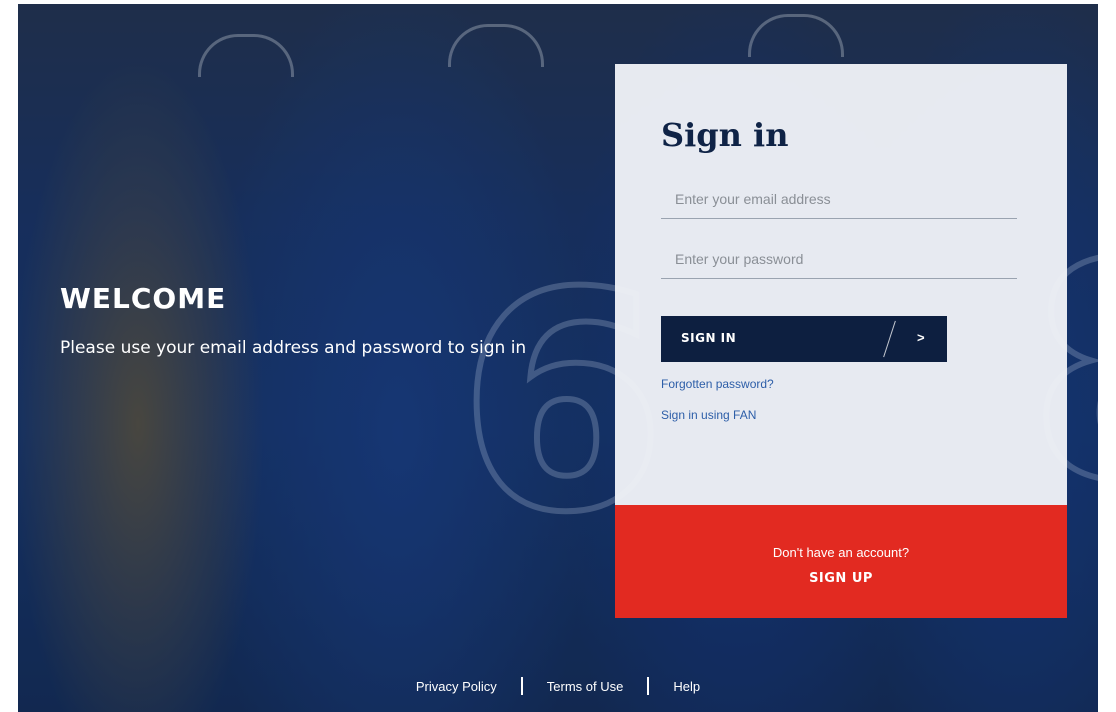  Describe the element at coordinates (717, 384) in the screenshot. I see `forgot-password-link: Forgotten password?` at that location.